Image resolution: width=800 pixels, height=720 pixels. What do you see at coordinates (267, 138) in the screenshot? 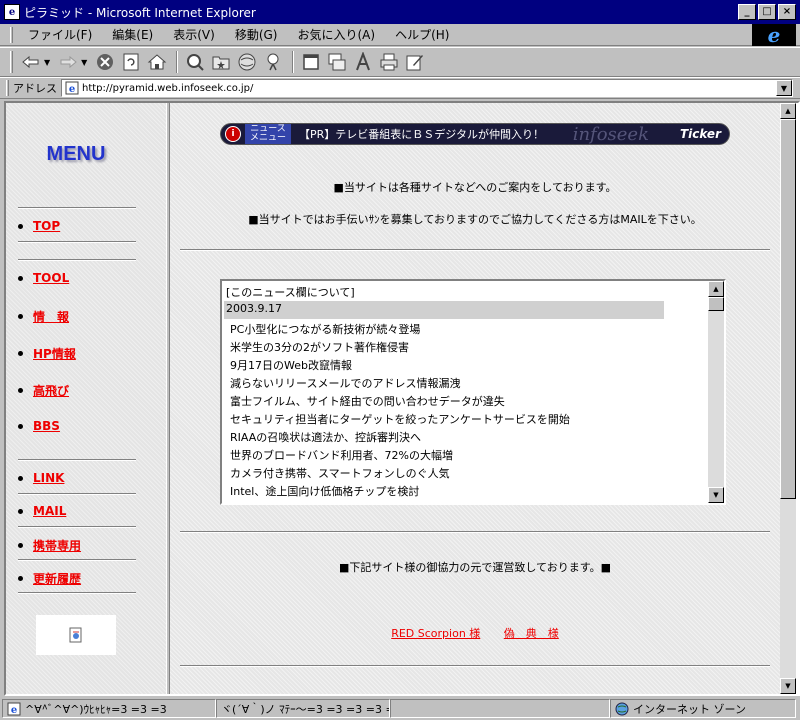
I see `ticker-label-line2: メニュー` at bounding box center [267, 138].